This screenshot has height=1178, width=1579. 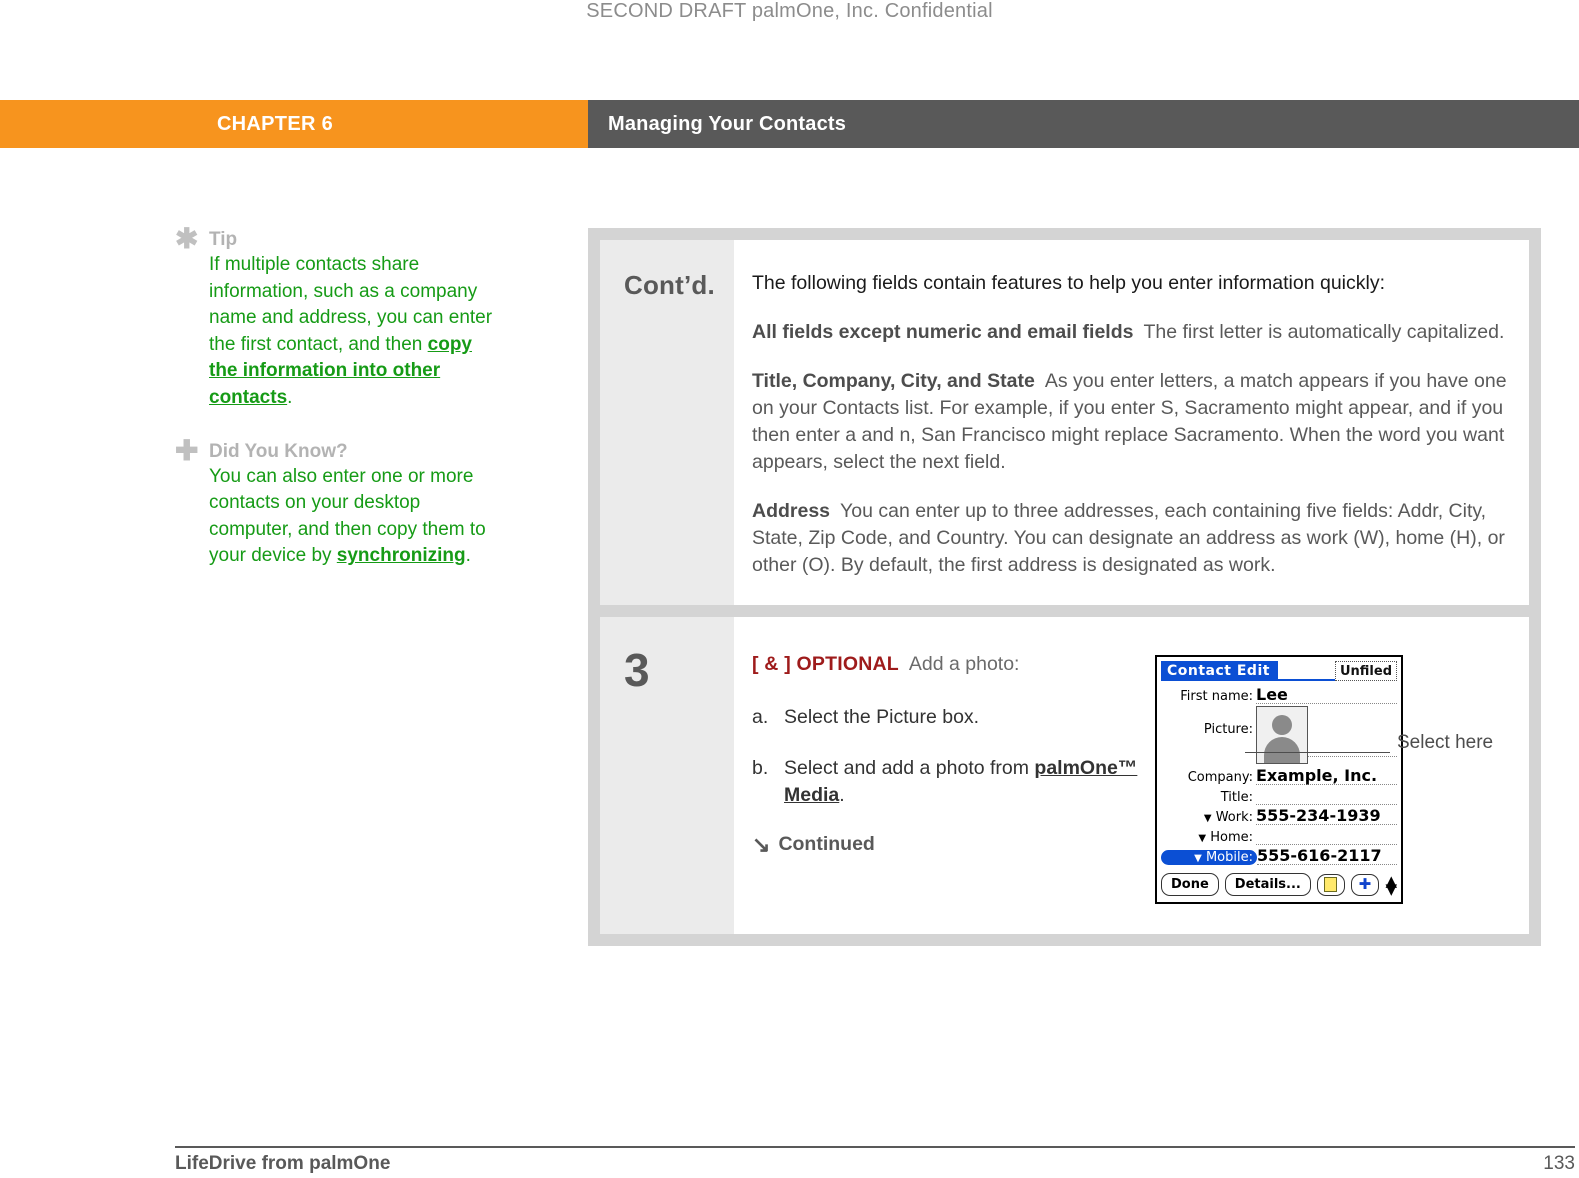 I want to click on field-term: Address, so click(x=791, y=511).